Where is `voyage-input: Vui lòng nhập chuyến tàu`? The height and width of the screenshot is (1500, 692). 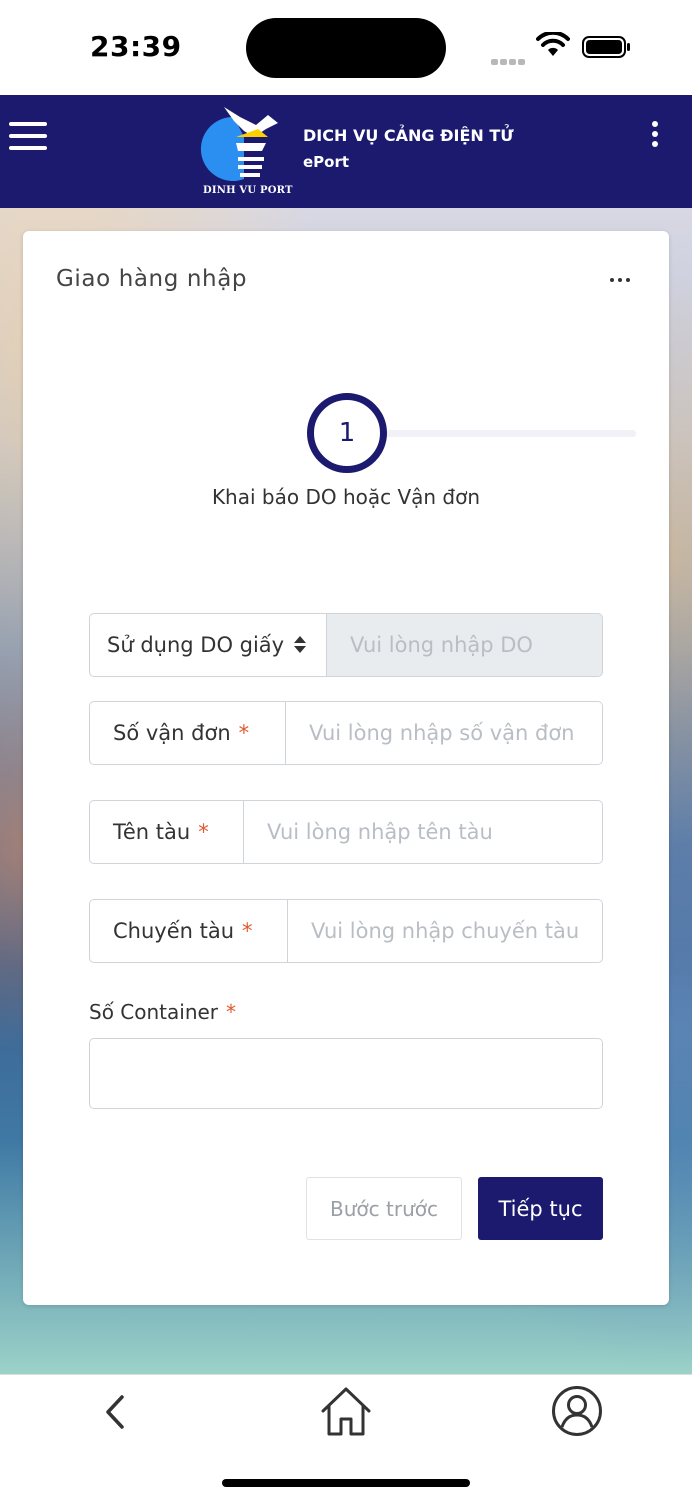
voyage-input: Vui lòng nhập chuyến tàu is located at coordinates (445, 931).